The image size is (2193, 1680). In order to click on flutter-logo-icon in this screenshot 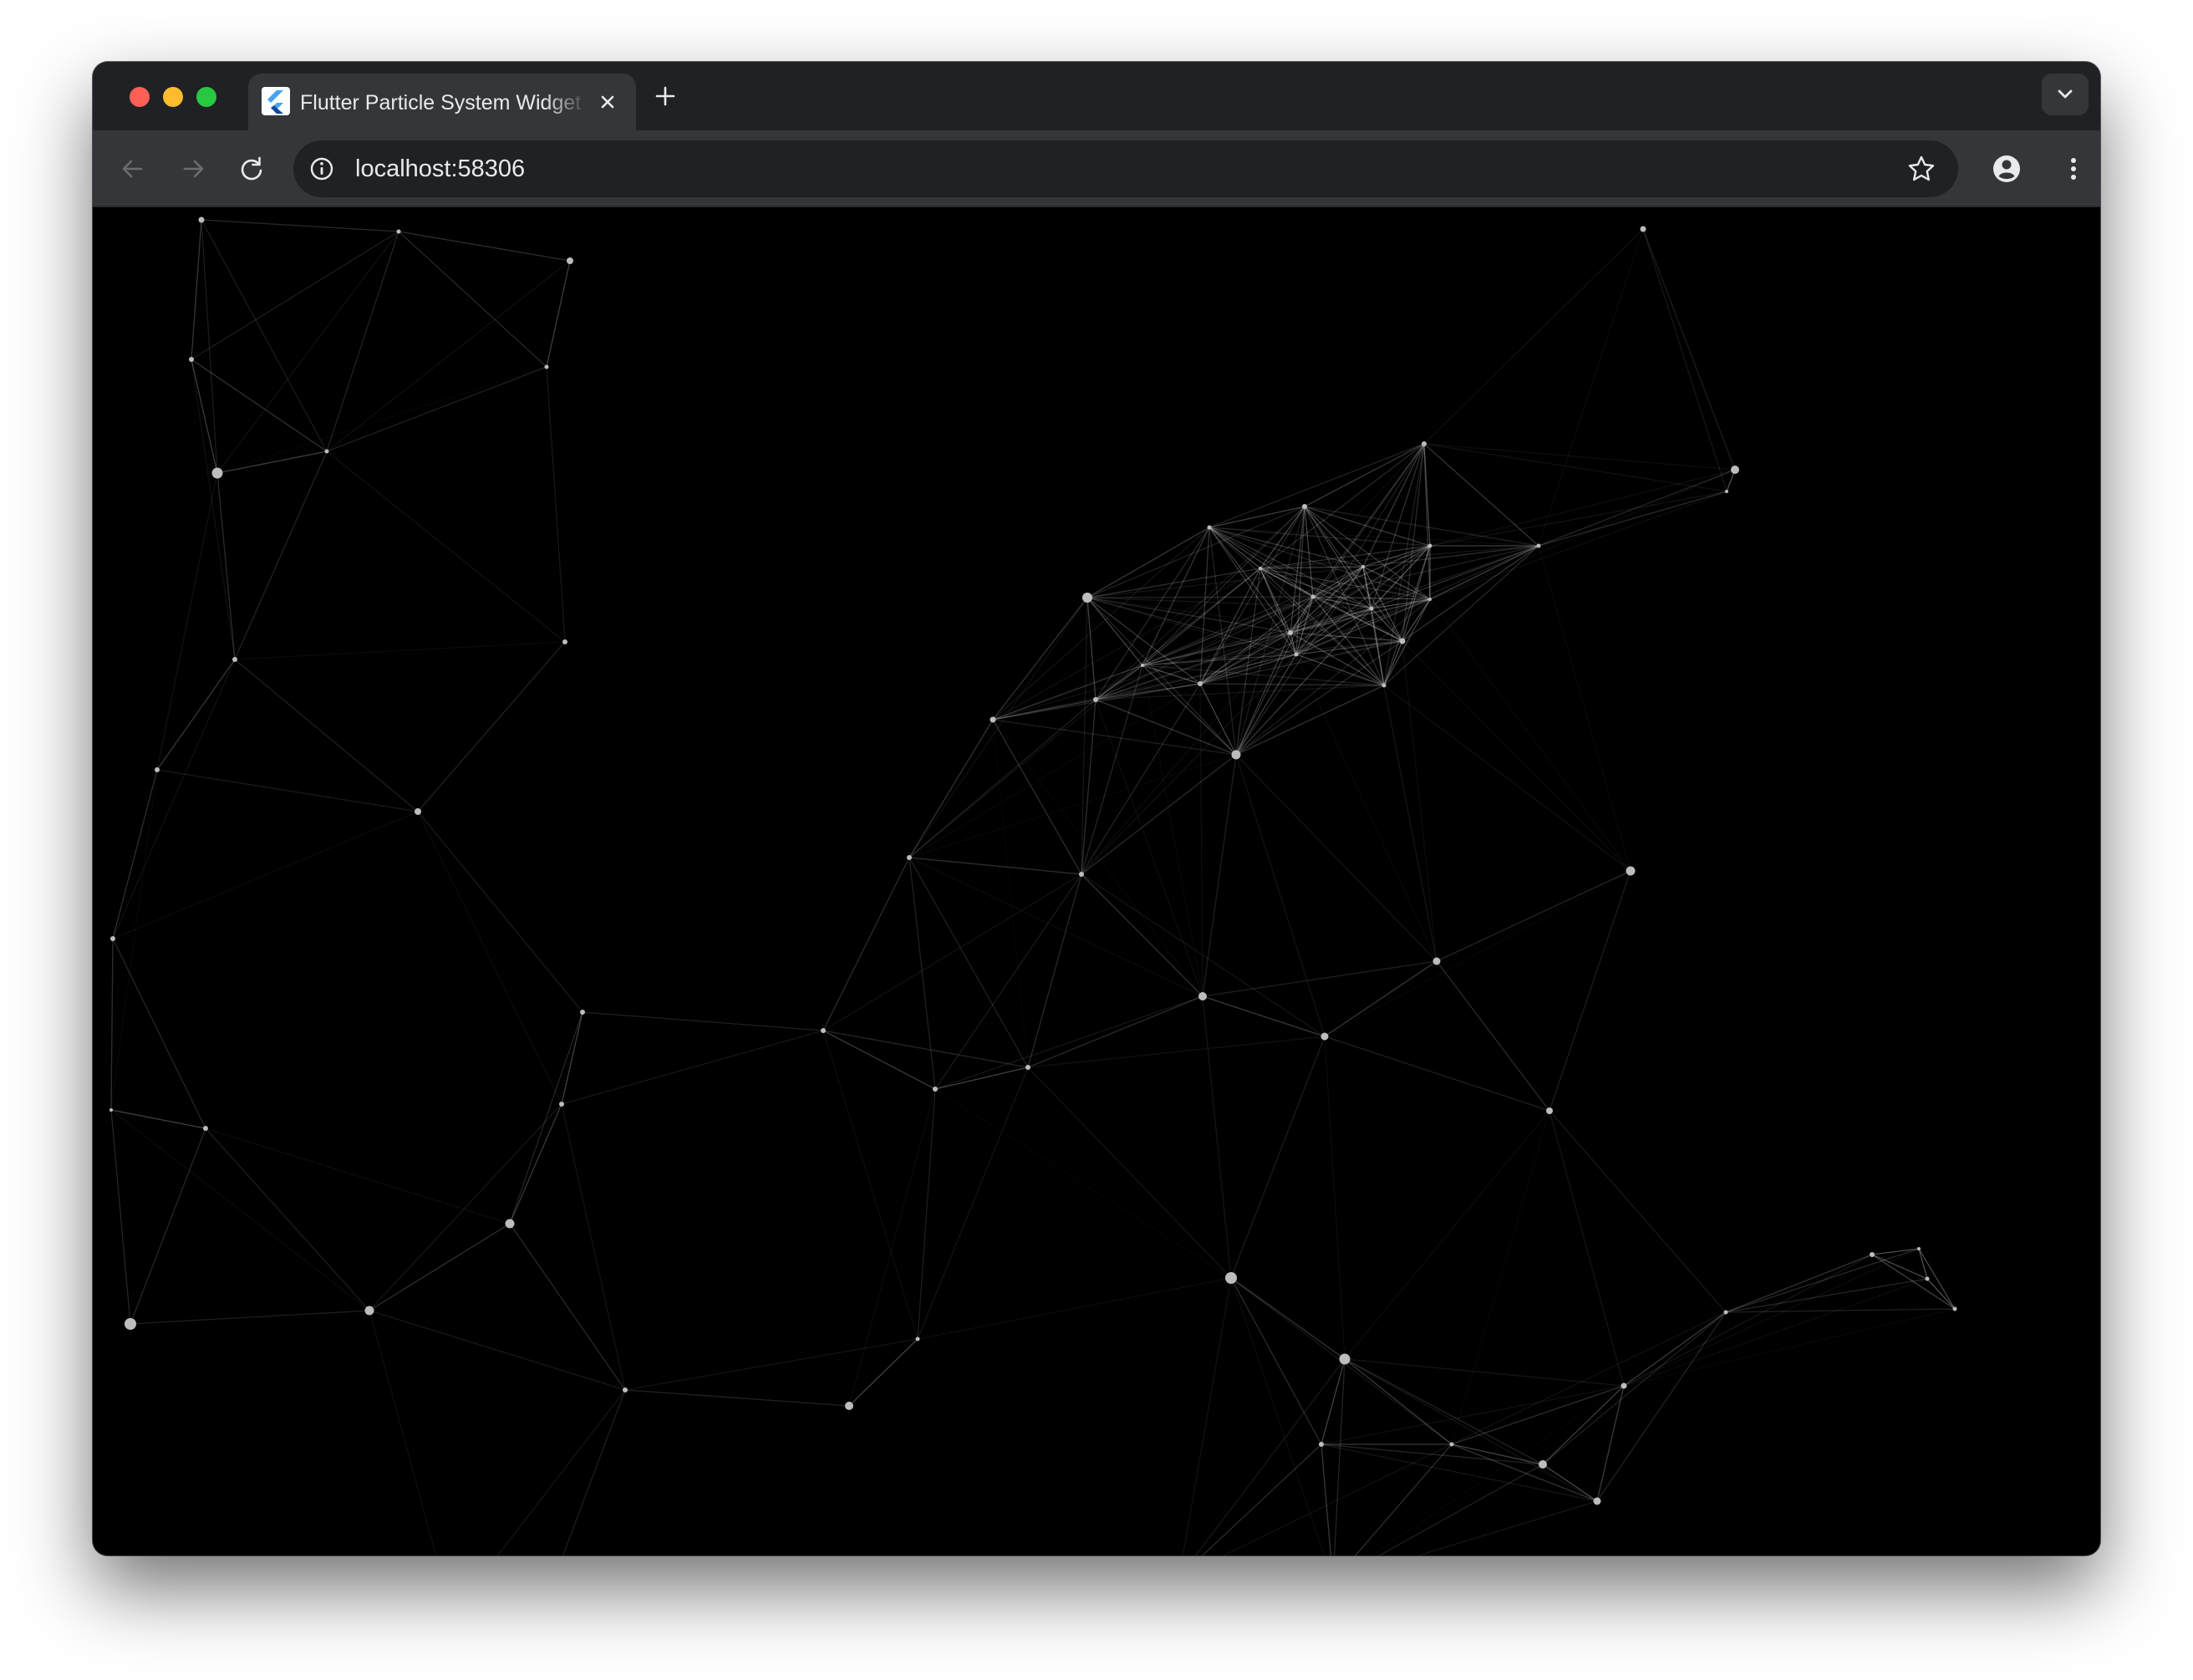, I will do `click(276, 101)`.